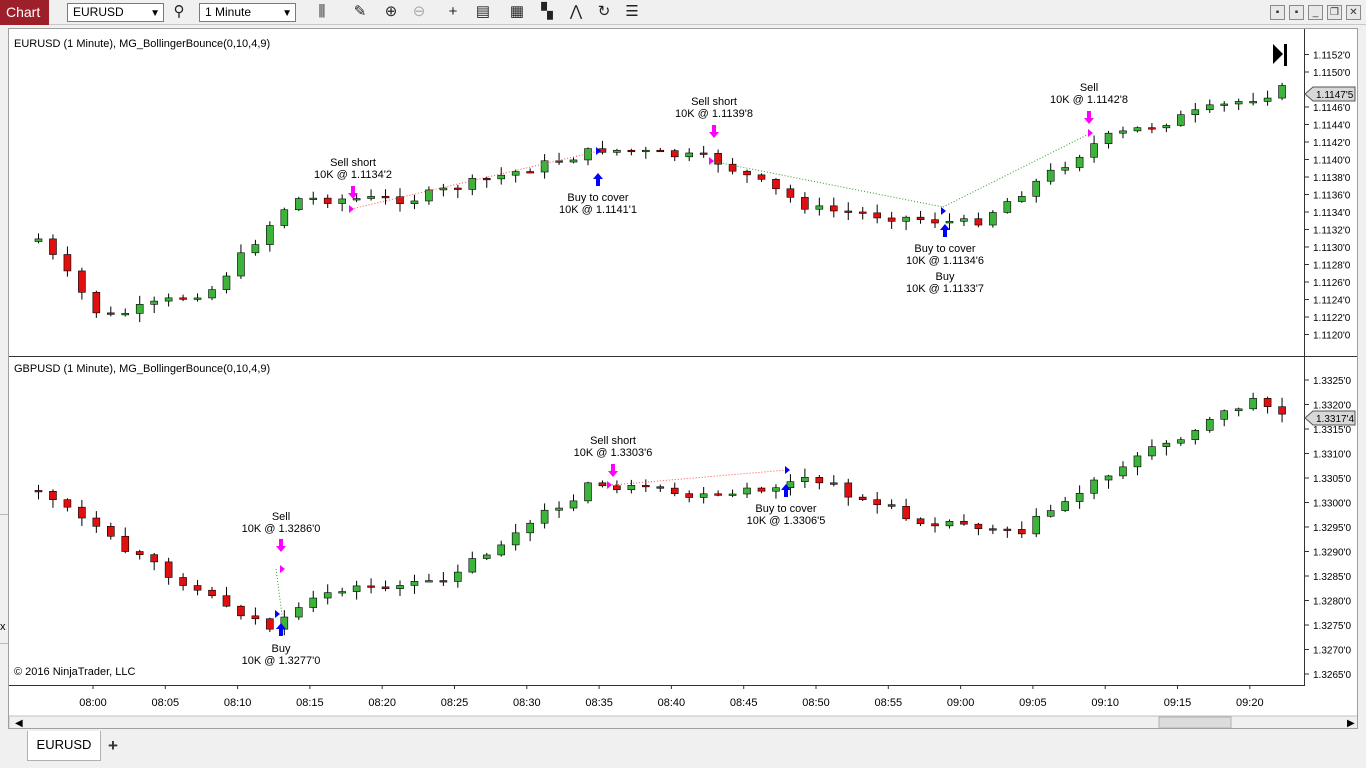  I want to click on strategies-icon: ▦, so click(517, 12).